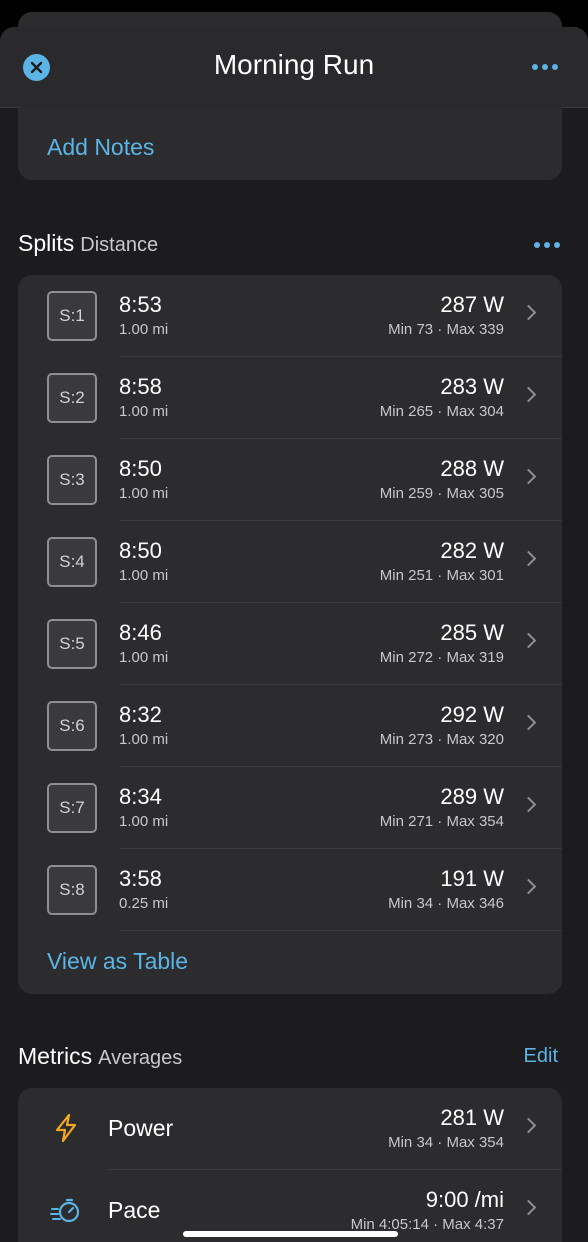  I want to click on split-badge: S:6, so click(72, 726).